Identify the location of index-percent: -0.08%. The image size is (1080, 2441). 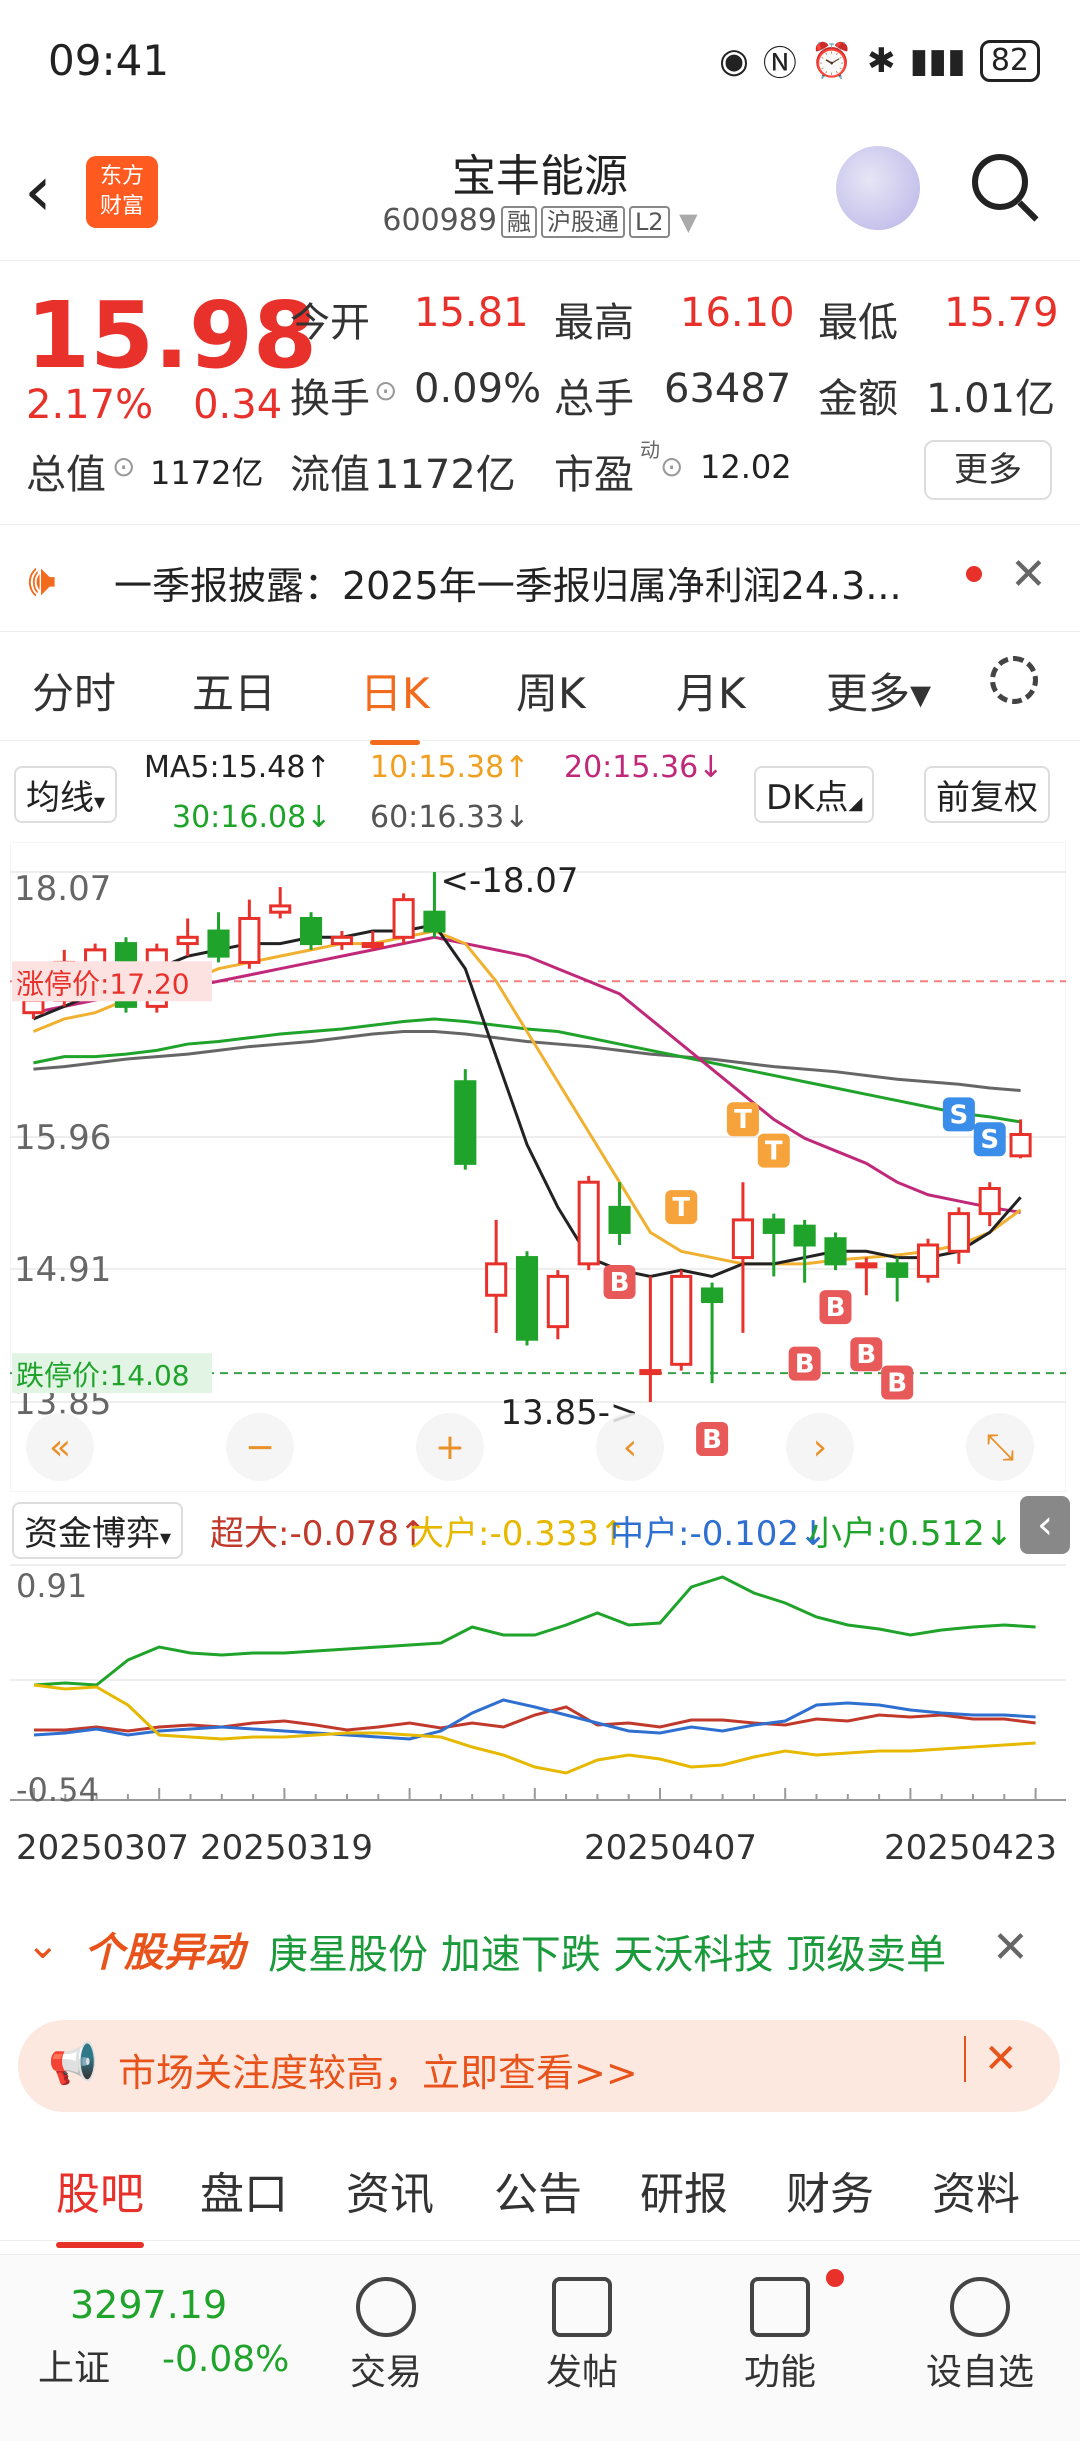
(225, 2359).